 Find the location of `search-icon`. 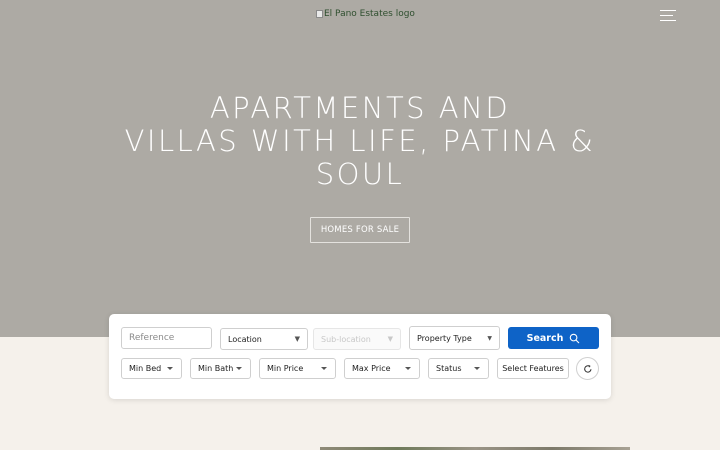

search-icon is located at coordinates (575, 338).